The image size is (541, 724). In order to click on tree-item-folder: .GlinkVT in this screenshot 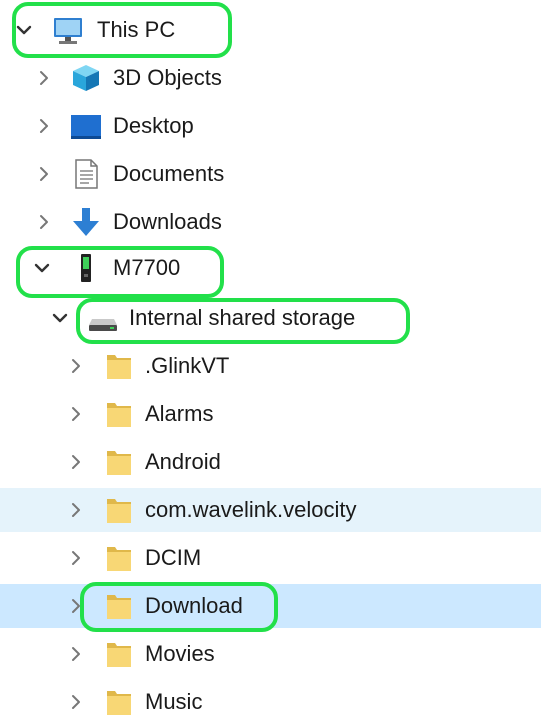, I will do `click(270, 366)`.